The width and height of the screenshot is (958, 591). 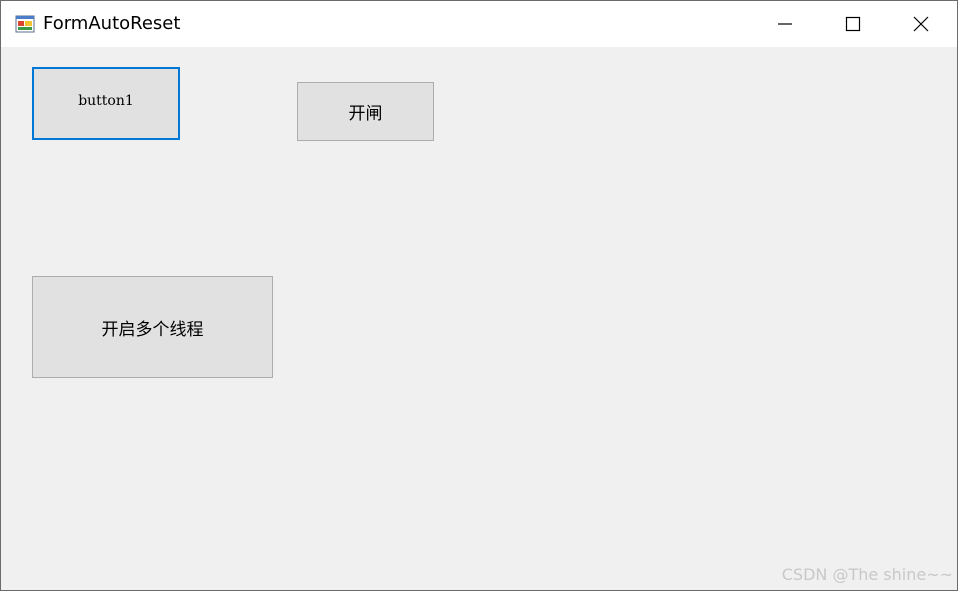 What do you see at coordinates (365, 111) in the screenshot?
I see `open-gate-button: 开闸` at bounding box center [365, 111].